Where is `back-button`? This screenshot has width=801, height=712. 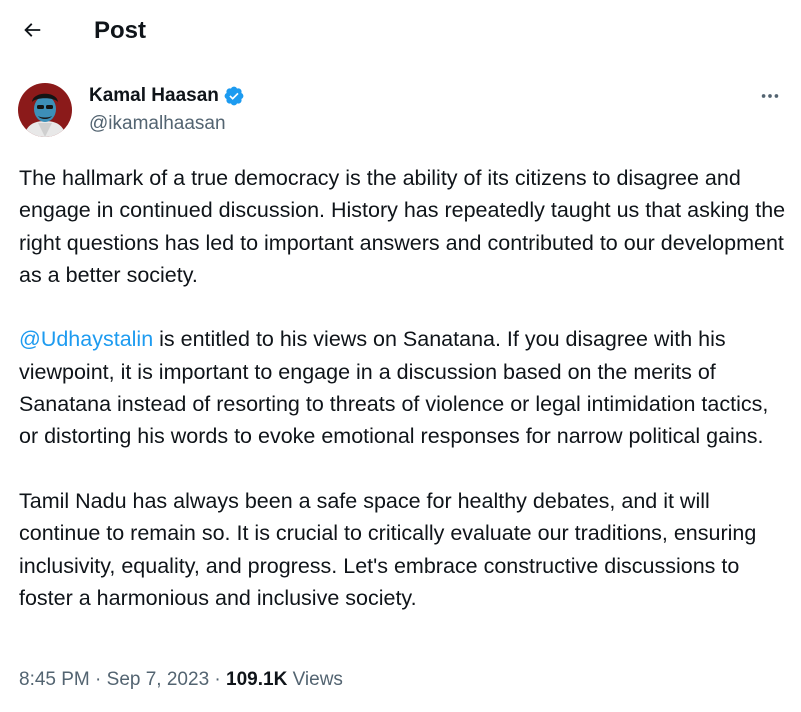
back-button is located at coordinates (32, 30).